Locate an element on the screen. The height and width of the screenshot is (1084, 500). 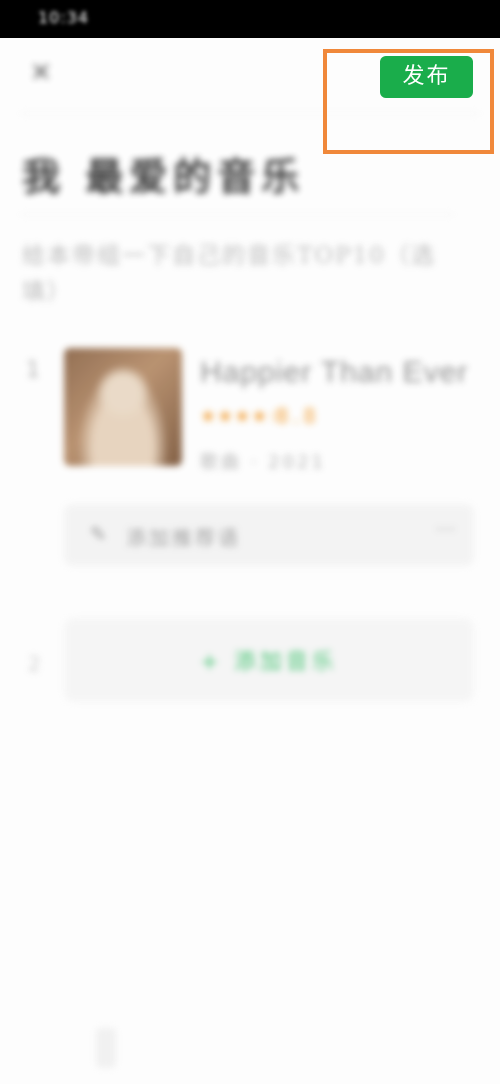
page-subtitle: 给本帝组一下自己的音乐TOP10（选填） is located at coordinates (229, 274).